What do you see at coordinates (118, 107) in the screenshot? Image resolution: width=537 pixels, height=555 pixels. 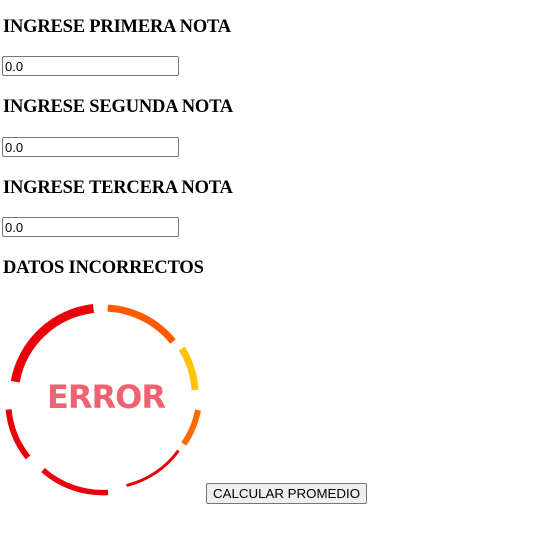 I see `label-segunda-nota: INGRESE SEGUNDA NOTA` at bounding box center [118, 107].